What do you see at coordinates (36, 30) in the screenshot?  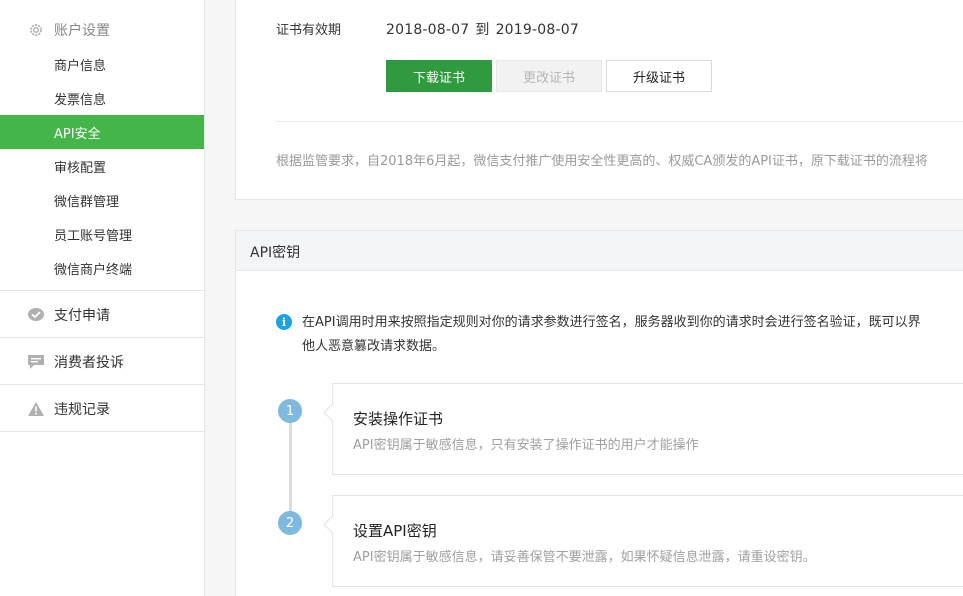 I see `gear-icon` at bounding box center [36, 30].